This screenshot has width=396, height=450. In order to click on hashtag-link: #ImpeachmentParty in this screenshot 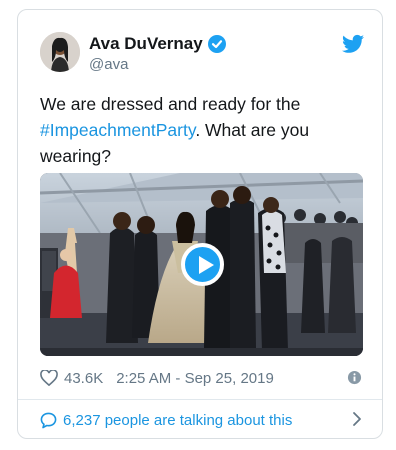, I will do `click(117, 130)`.